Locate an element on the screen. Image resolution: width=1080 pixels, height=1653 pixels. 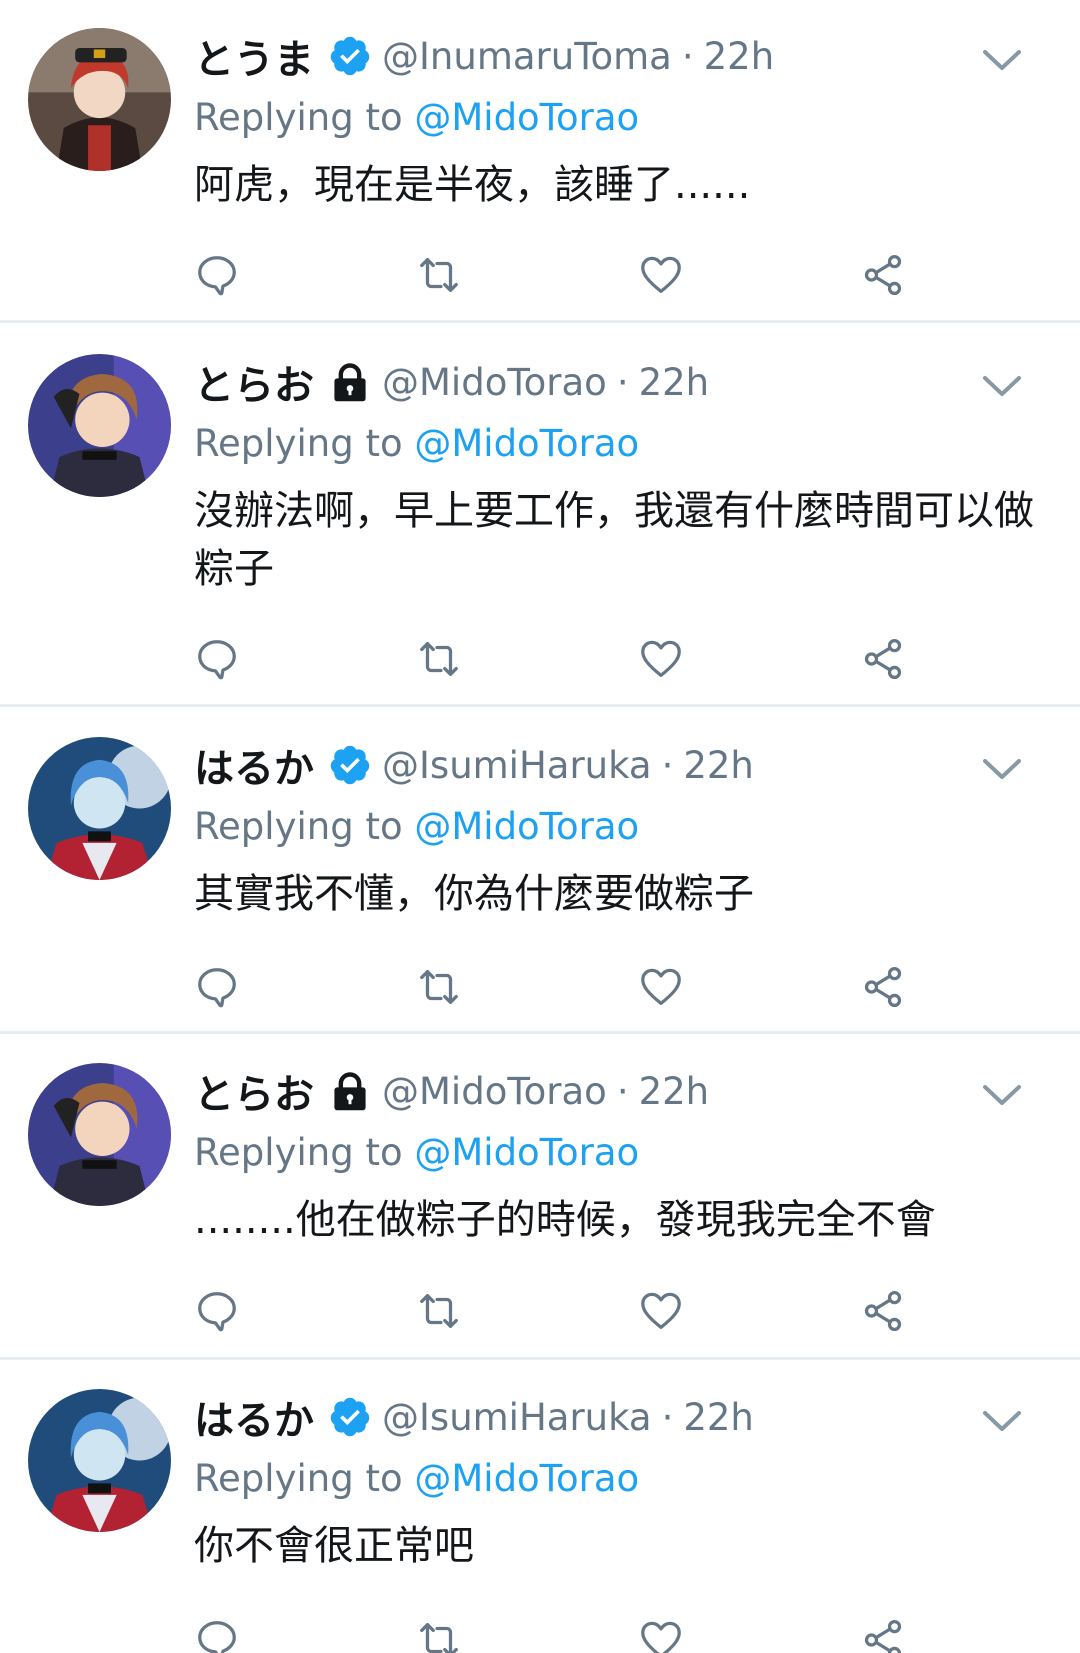
toma-avatar-image is located at coordinates (99, 99).